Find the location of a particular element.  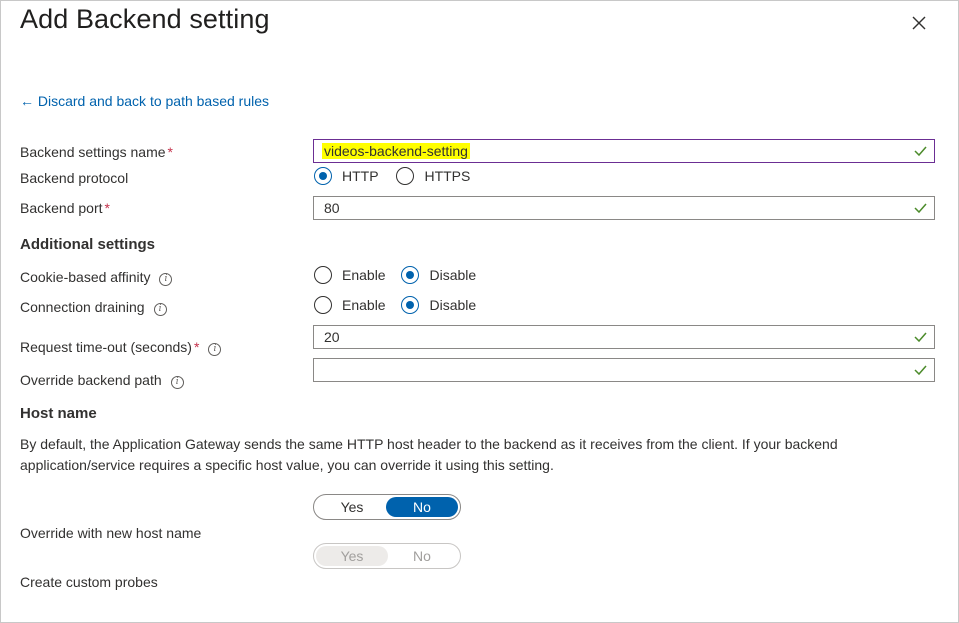

override-host-no: No is located at coordinates (422, 507).